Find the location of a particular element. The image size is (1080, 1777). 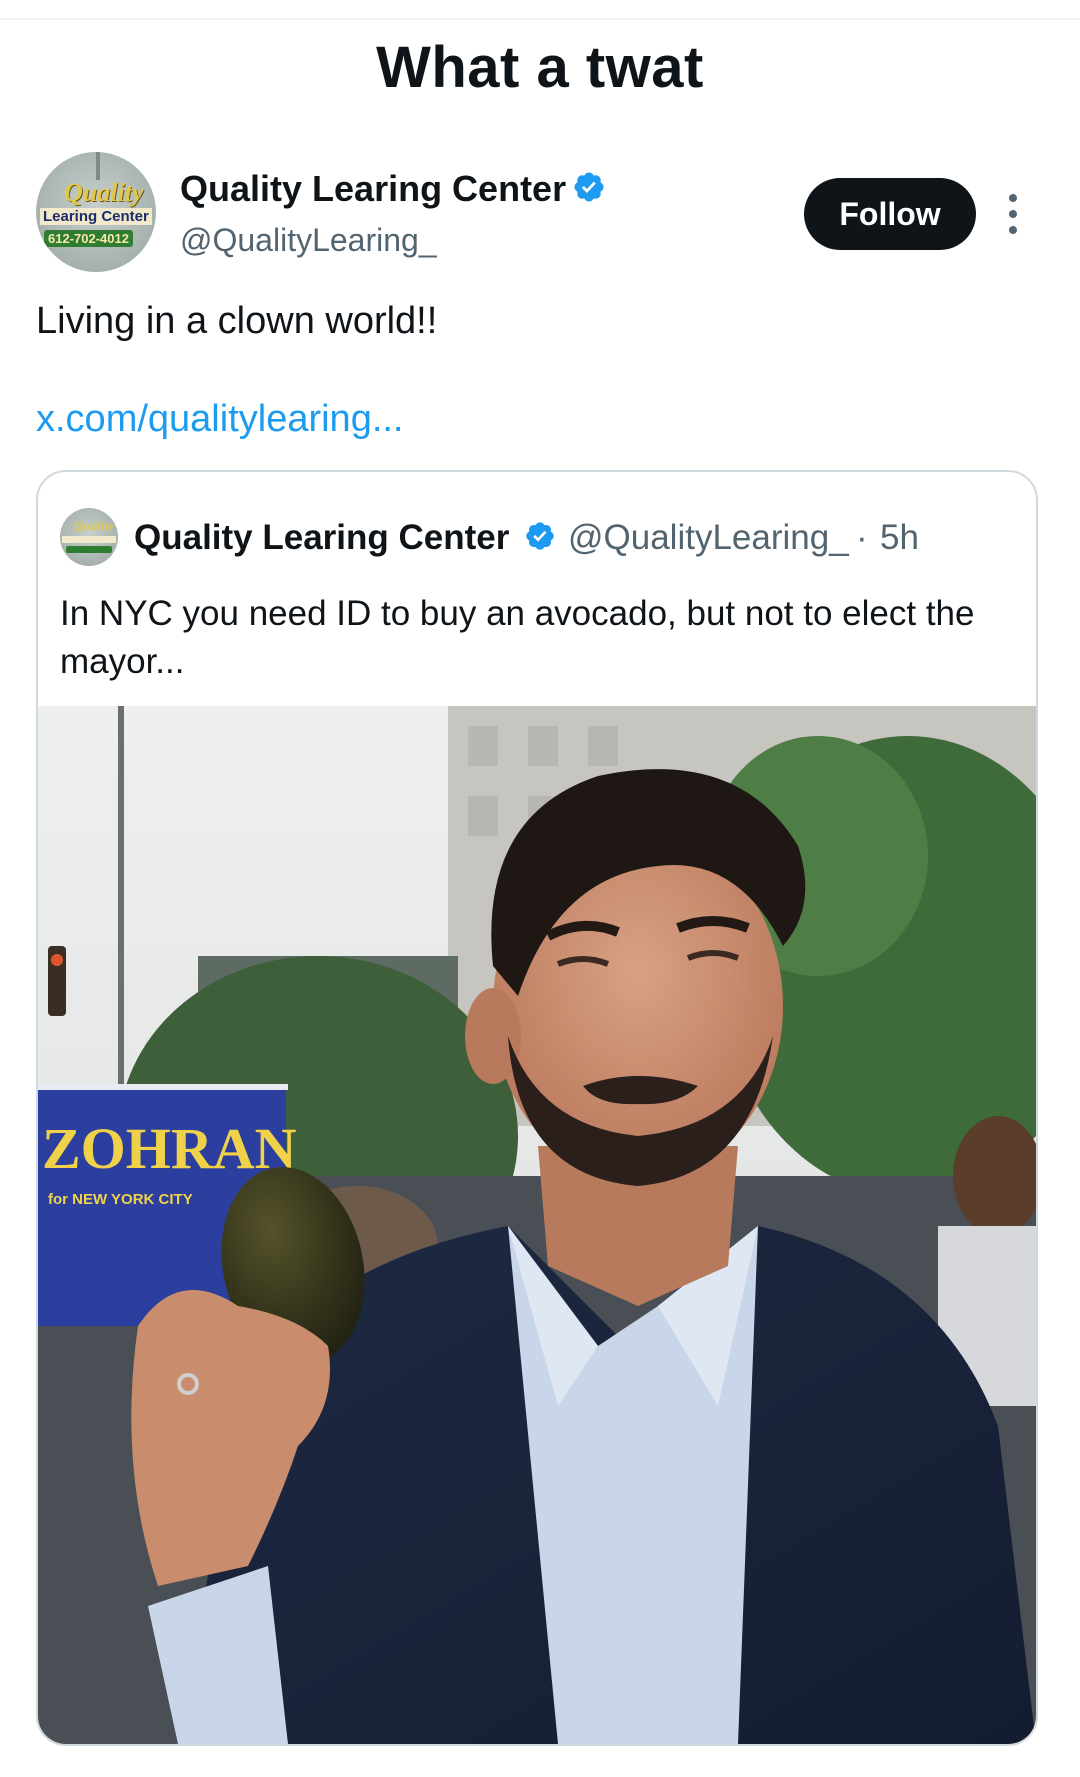

meme-caption: What a twat is located at coordinates (540, 67).